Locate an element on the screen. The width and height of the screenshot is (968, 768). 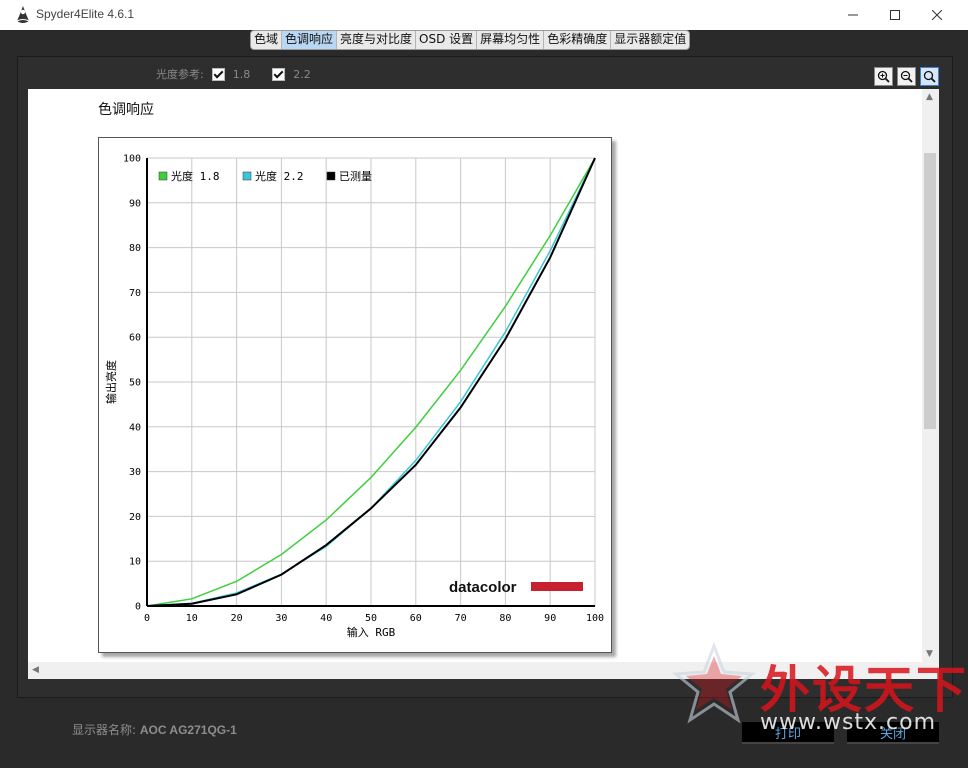
y-tick-label: 50 is located at coordinates (135, 383).